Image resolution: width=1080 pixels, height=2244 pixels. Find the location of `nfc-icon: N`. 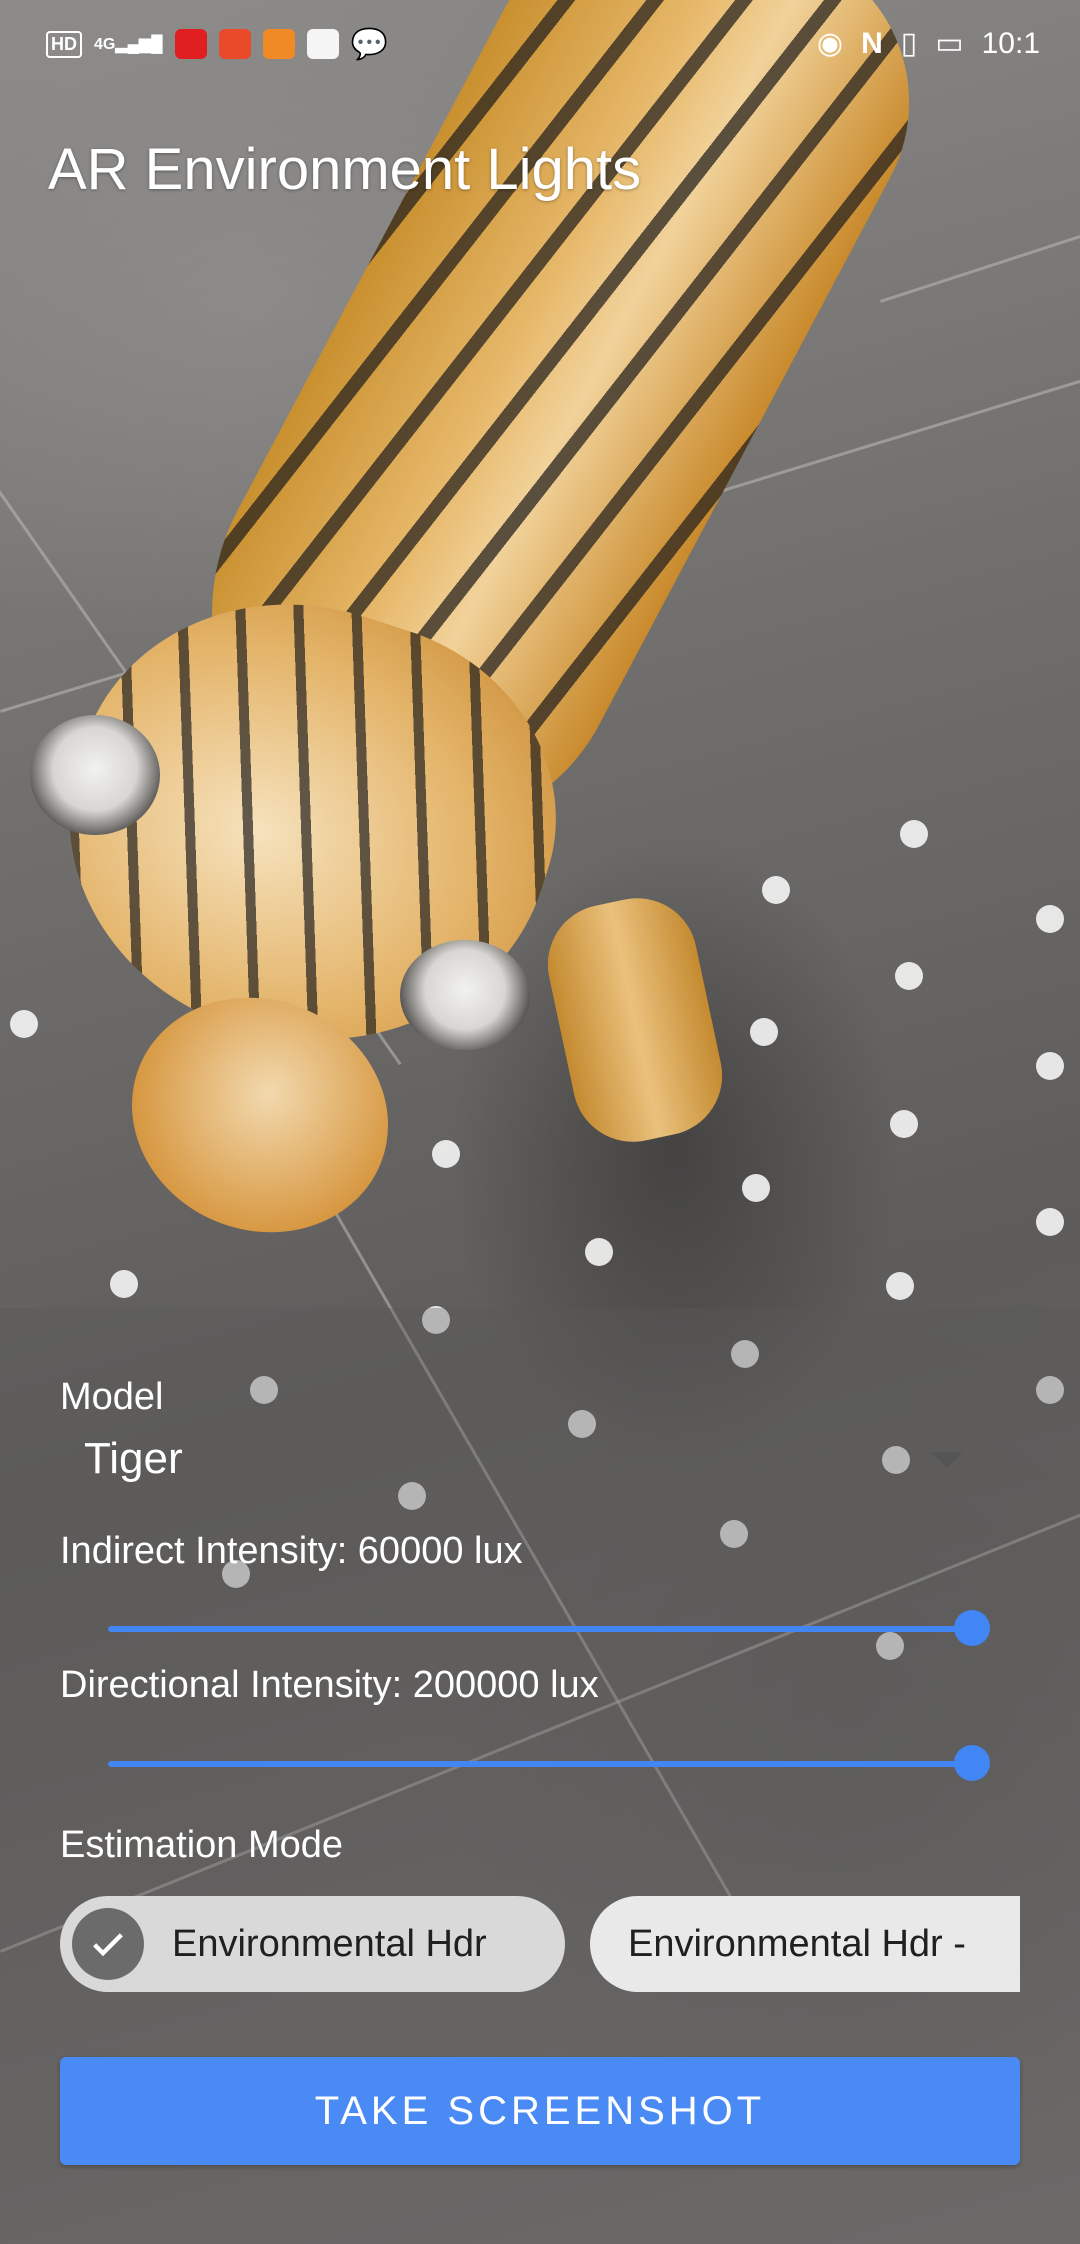

nfc-icon: N is located at coordinates (872, 43).